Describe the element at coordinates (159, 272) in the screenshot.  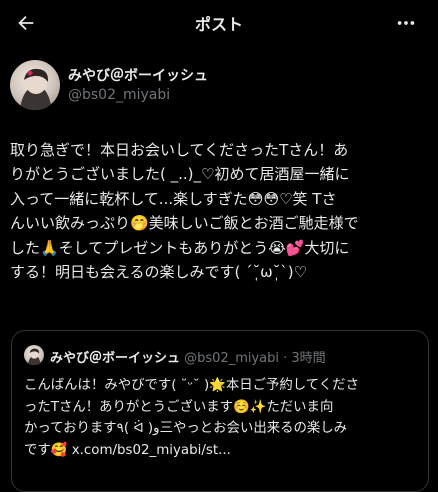
I see `post-line: する！明日も会えるの楽しみです( ´˘̩ω˘̩`)♡` at that location.